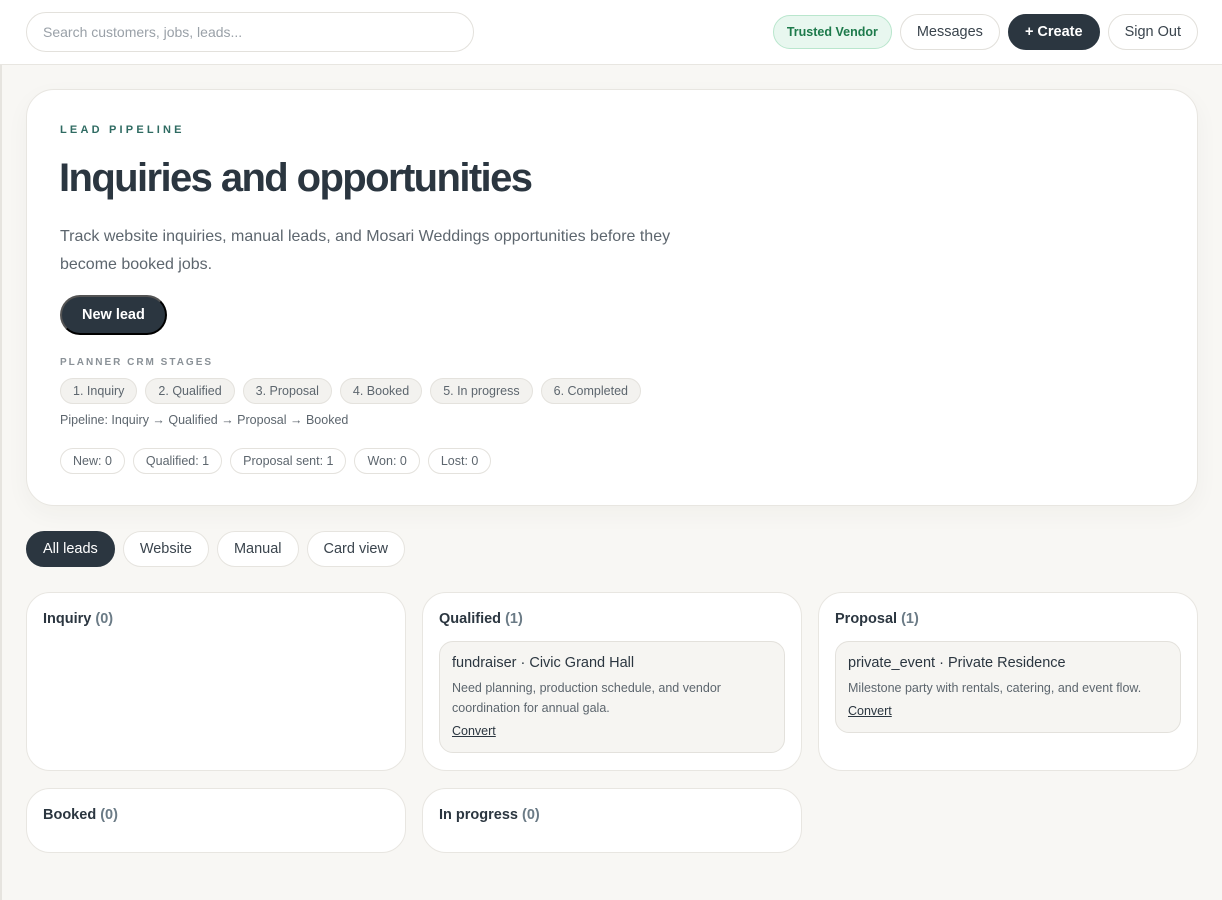 Image resolution: width=1222 pixels, height=900 pixels. I want to click on count-proposal-sent: Proposal sent: 1, so click(288, 461).